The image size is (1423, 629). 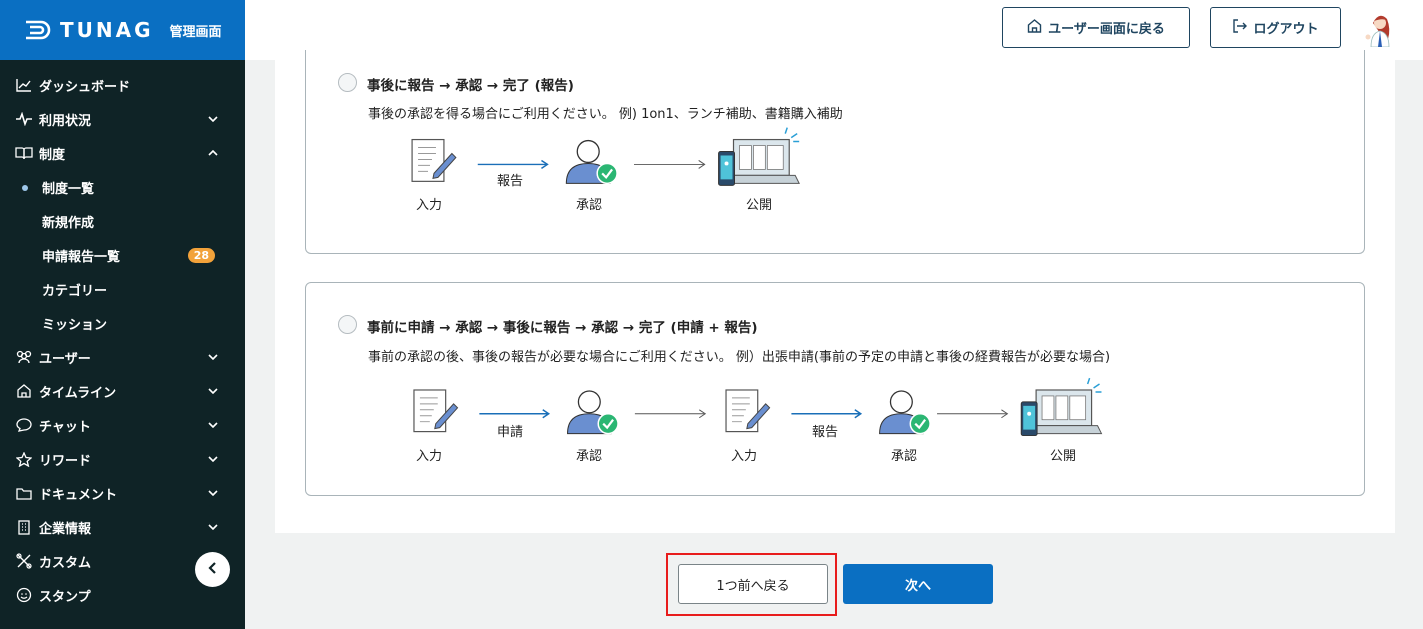 What do you see at coordinates (347, 324) in the screenshot?
I see `radio-option-apply-report` at bounding box center [347, 324].